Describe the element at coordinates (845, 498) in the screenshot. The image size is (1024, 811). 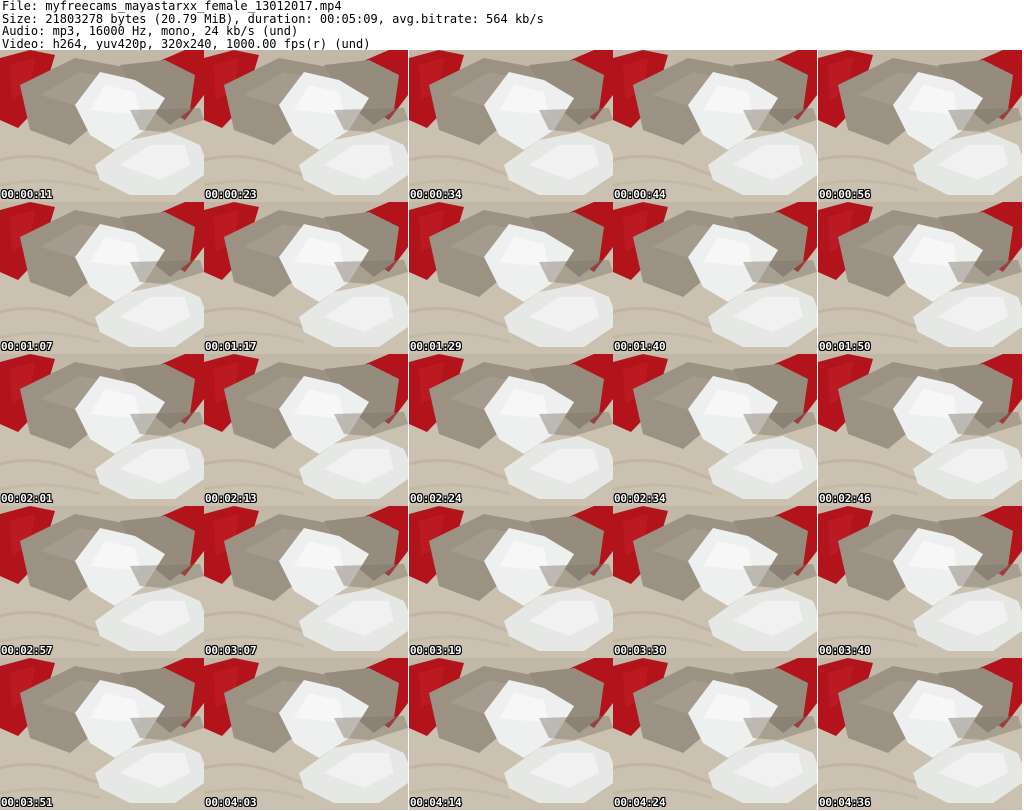
I see `thumbnail-timestamp: 00:02:46` at that location.